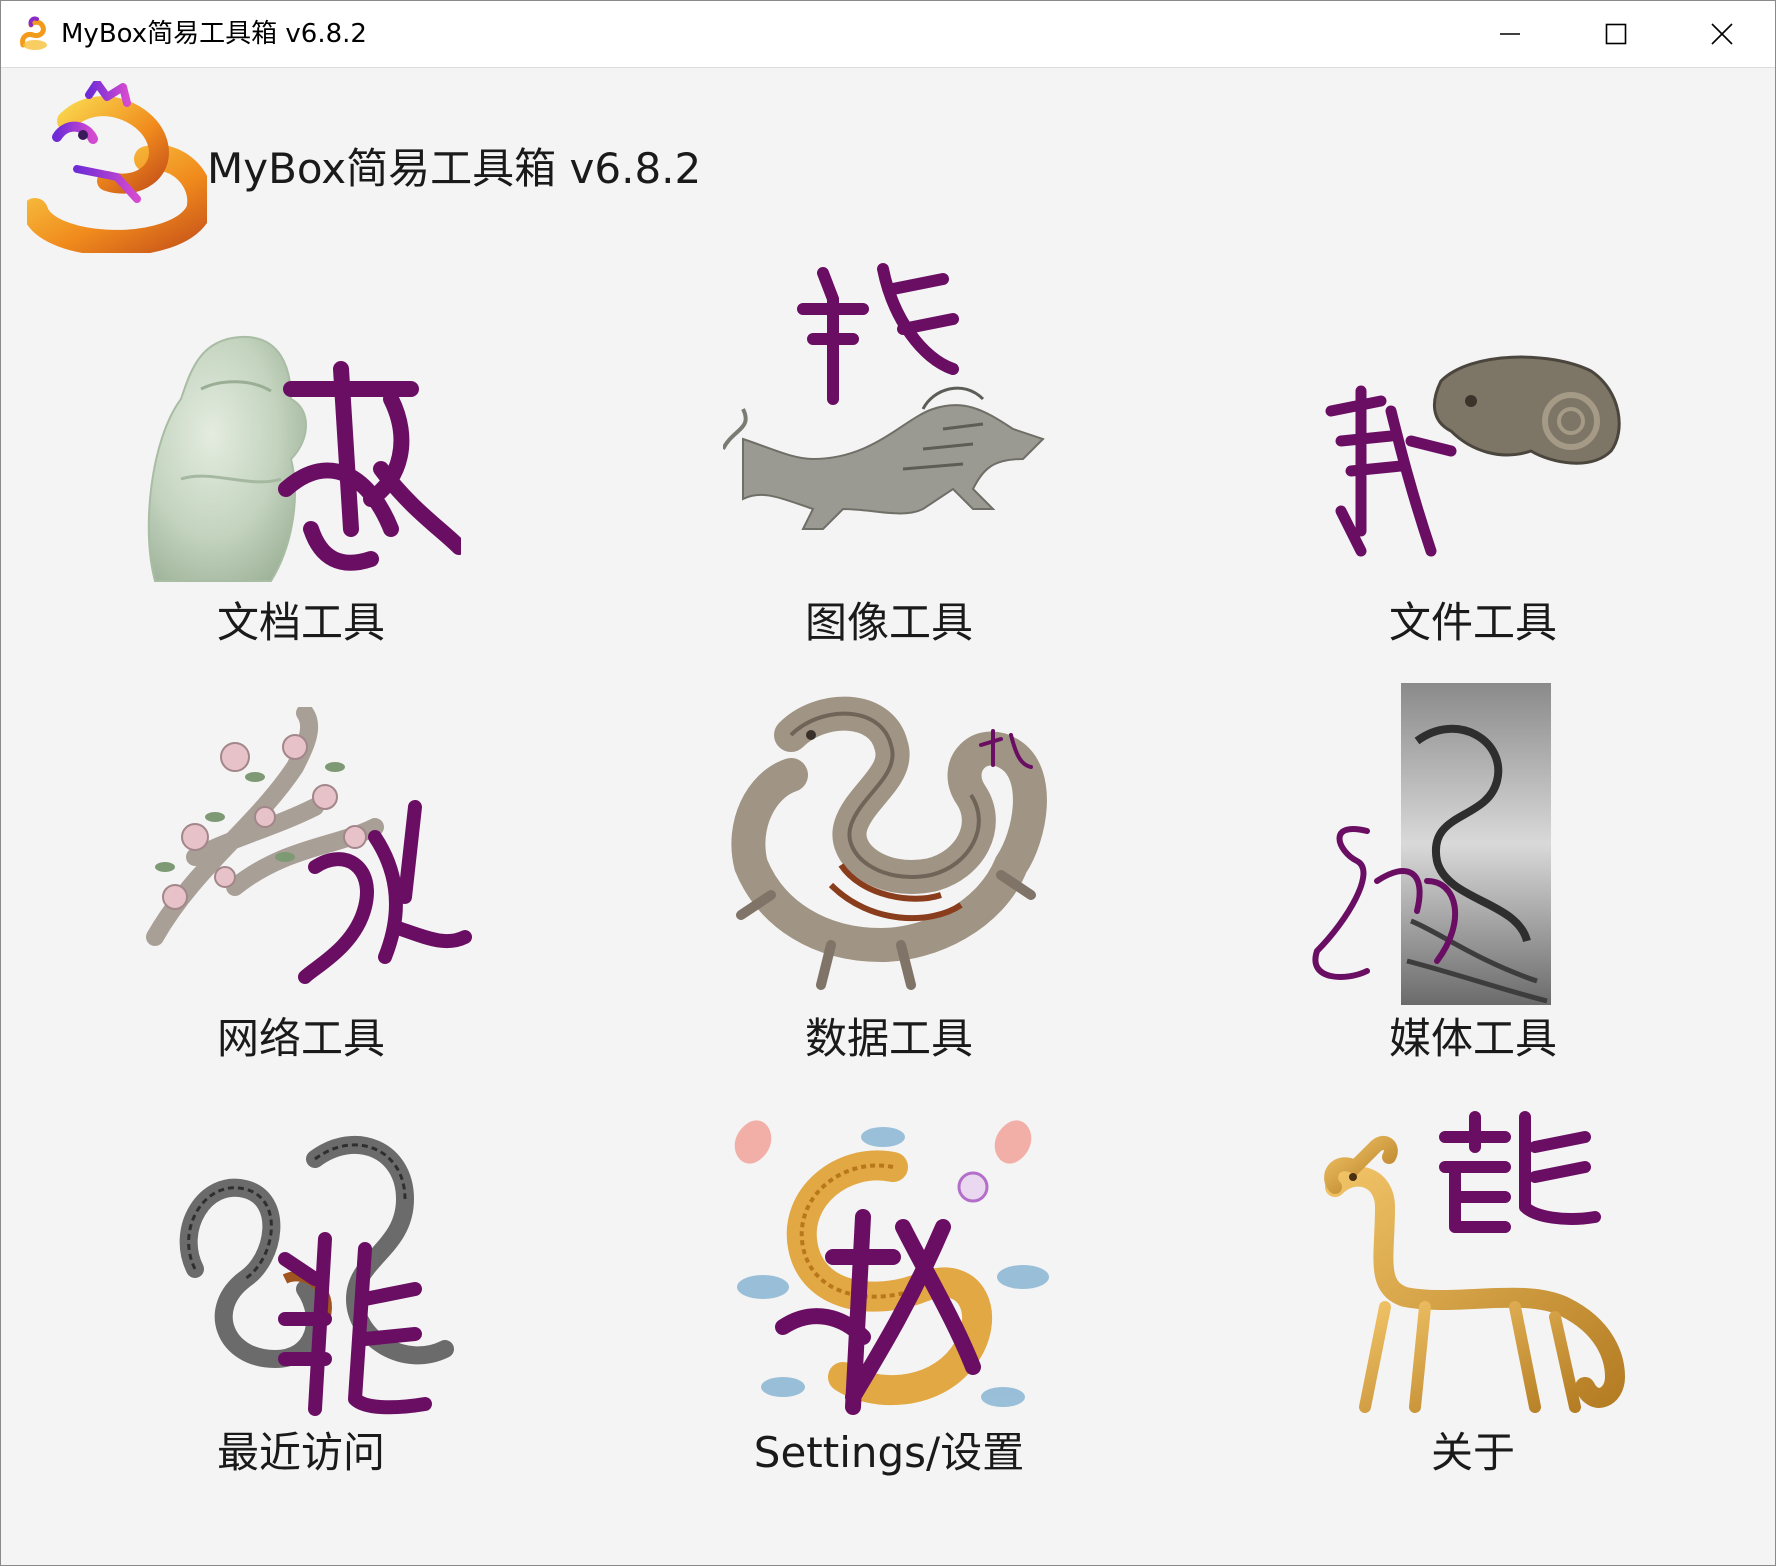 The width and height of the screenshot is (1776, 1566). I want to click on tool-label-image: 图像工具, so click(889, 623).